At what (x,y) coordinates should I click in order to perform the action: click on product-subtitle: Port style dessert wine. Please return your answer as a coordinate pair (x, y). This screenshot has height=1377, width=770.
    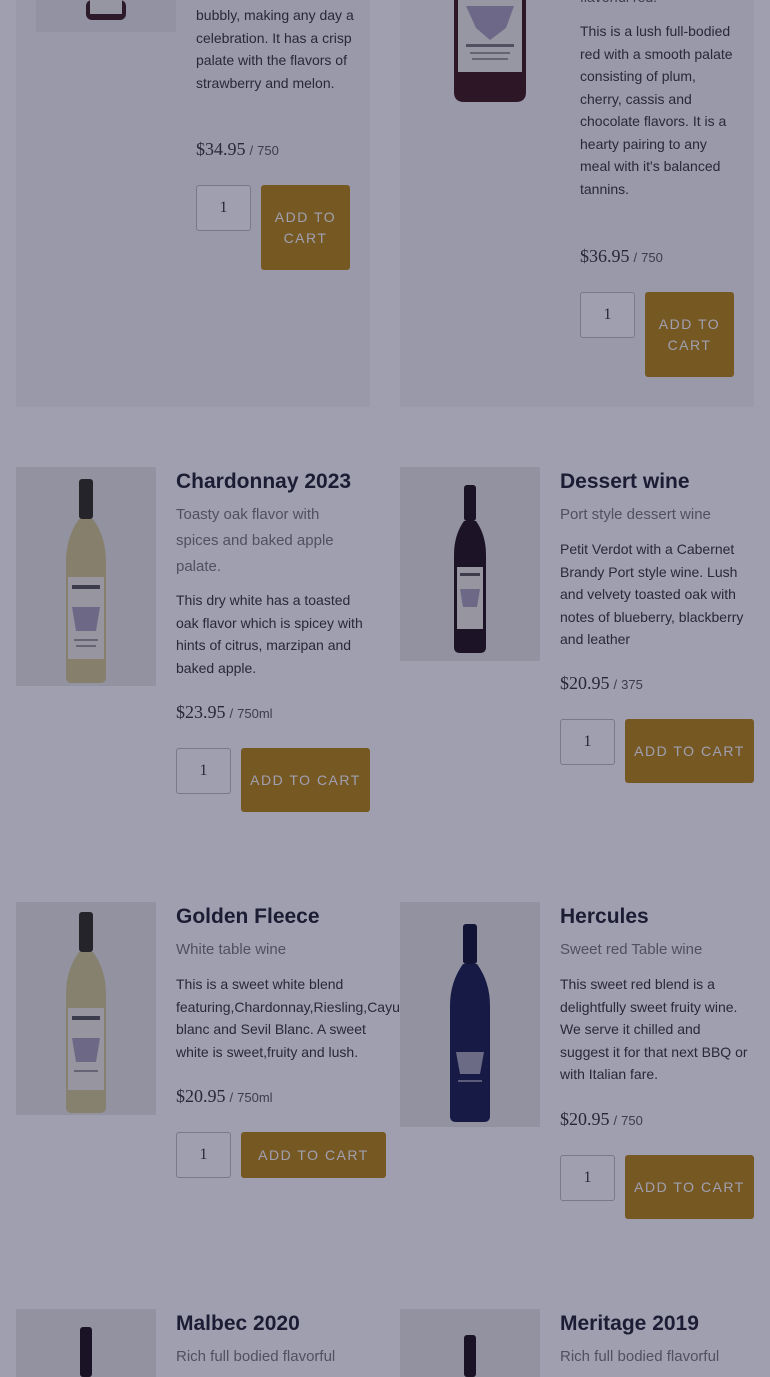
    Looking at the image, I should click on (635, 514).